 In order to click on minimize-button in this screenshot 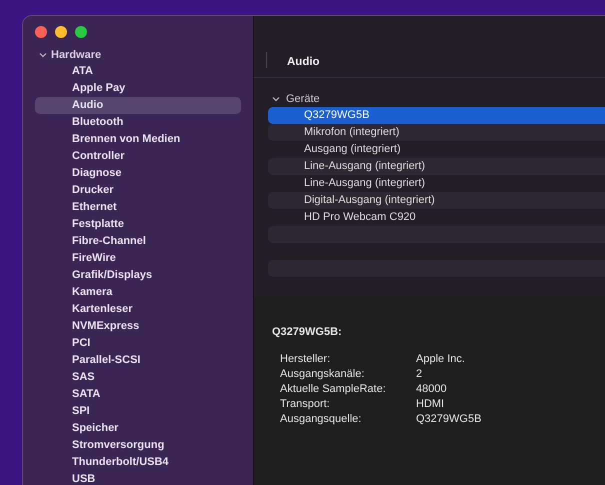, I will do `click(61, 32)`.